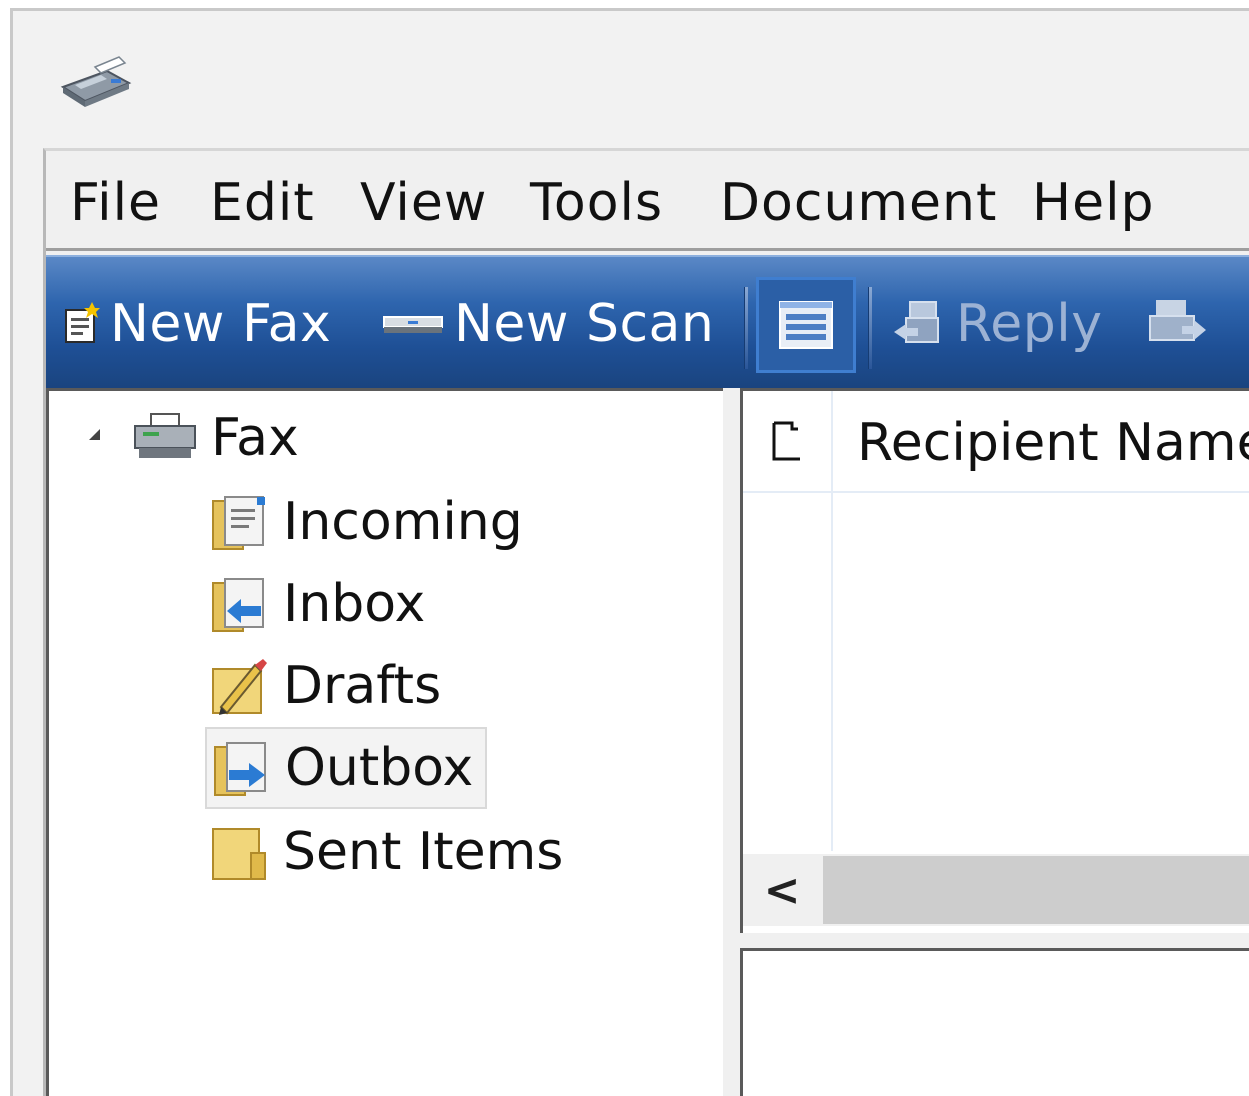  I want to click on outbox-folder-icon, so click(240, 769).